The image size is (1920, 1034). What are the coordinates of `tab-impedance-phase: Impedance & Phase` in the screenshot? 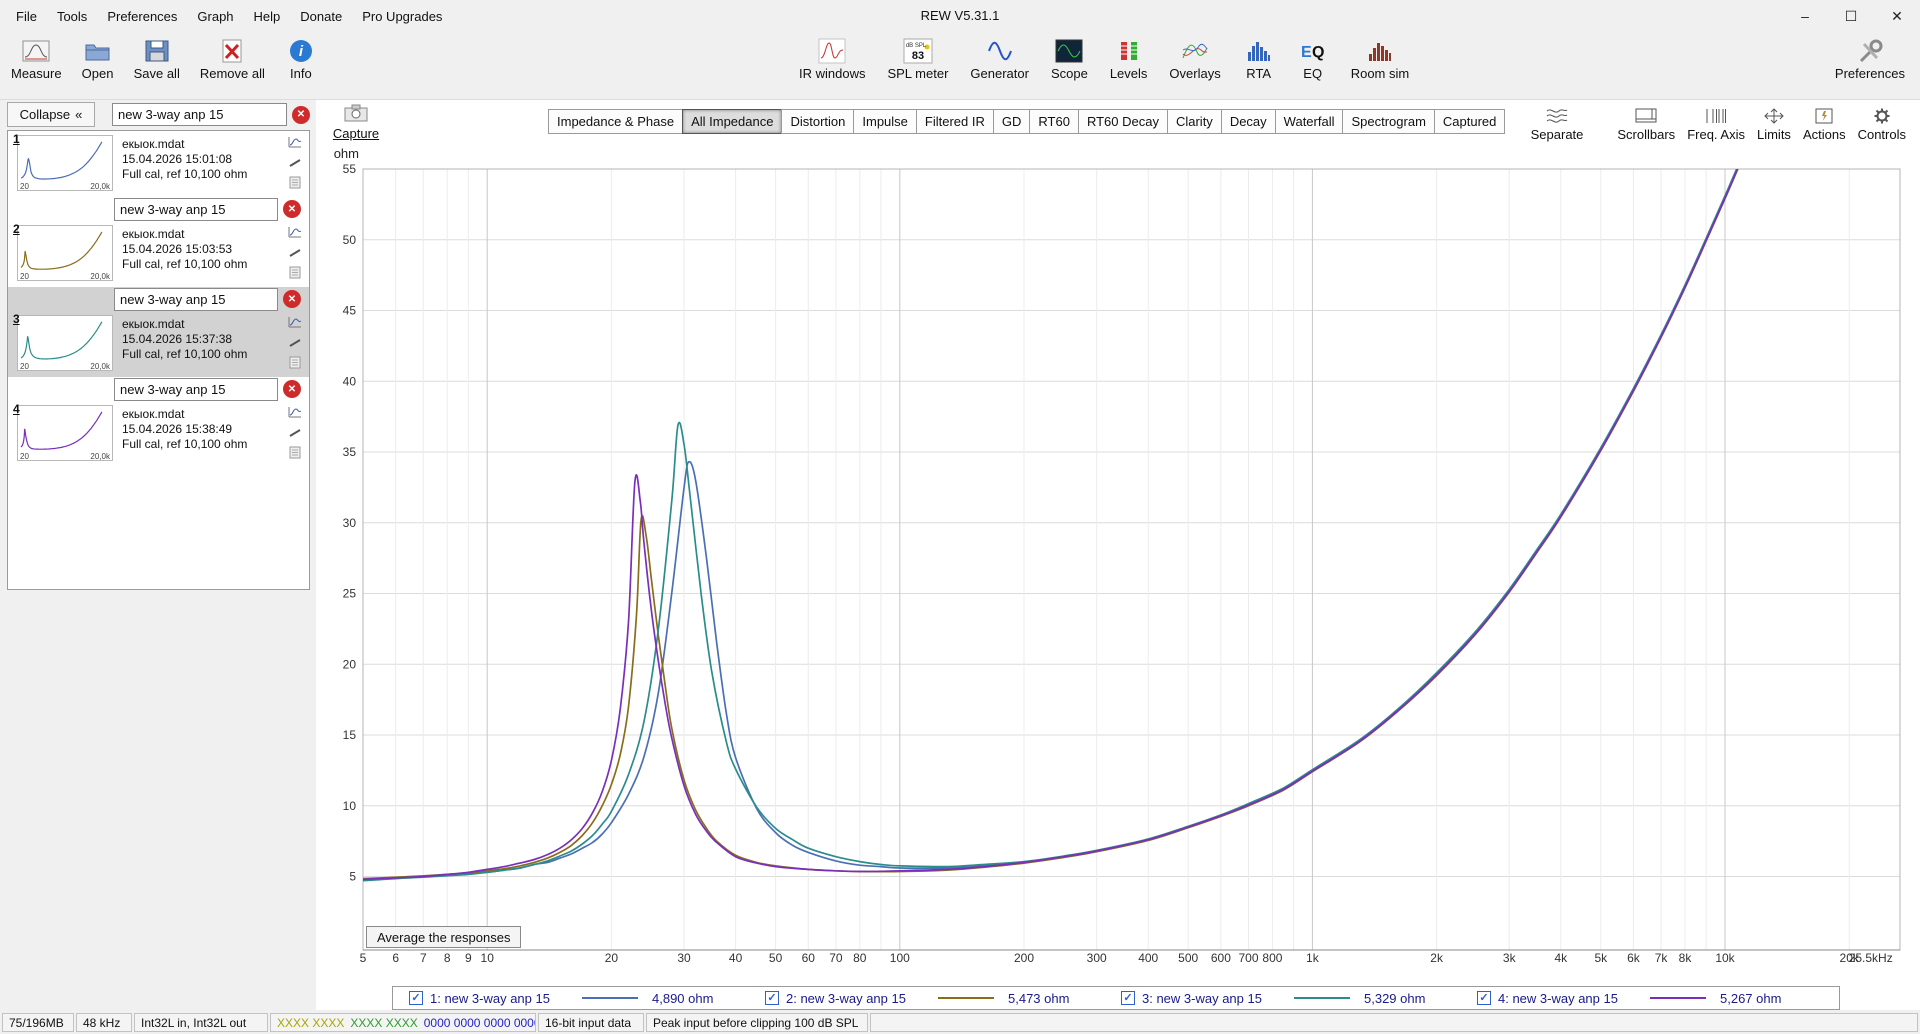 It's located at (616, 121).